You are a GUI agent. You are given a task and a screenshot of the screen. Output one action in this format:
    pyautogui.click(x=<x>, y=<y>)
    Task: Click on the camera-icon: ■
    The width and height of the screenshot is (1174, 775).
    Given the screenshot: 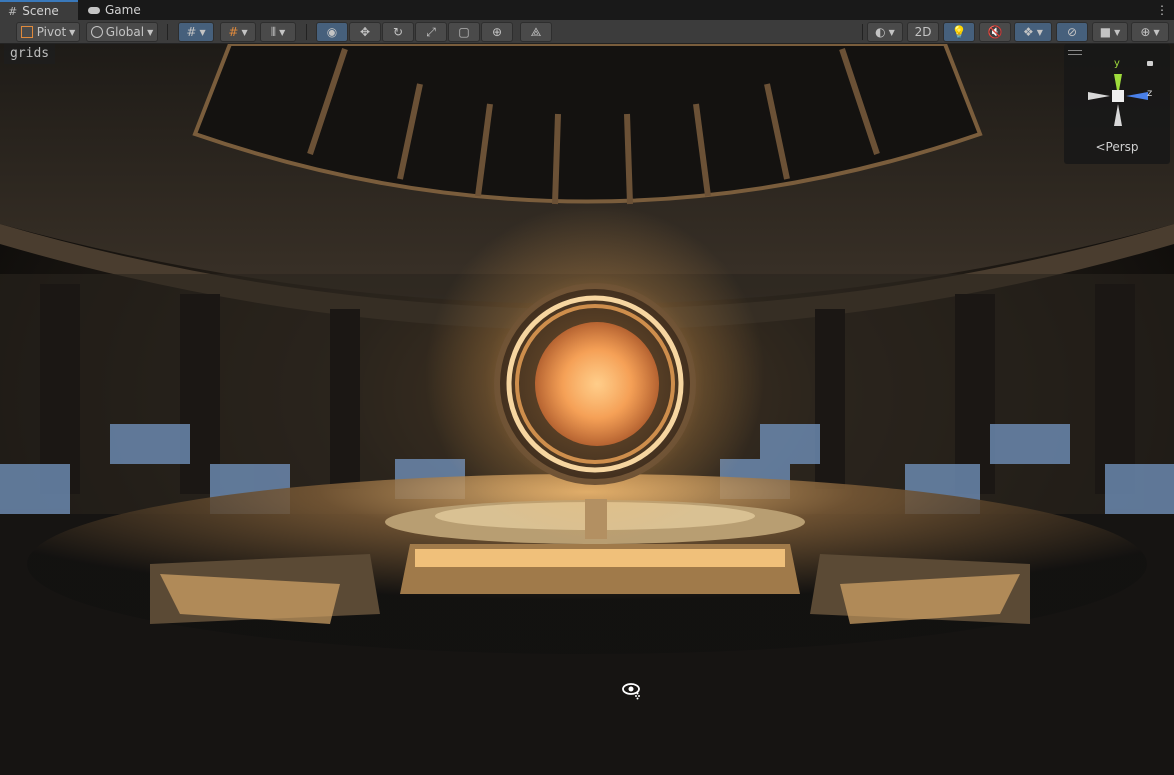 What is the action you would take?
    pyautogui.click(x=1105, y=32)
    